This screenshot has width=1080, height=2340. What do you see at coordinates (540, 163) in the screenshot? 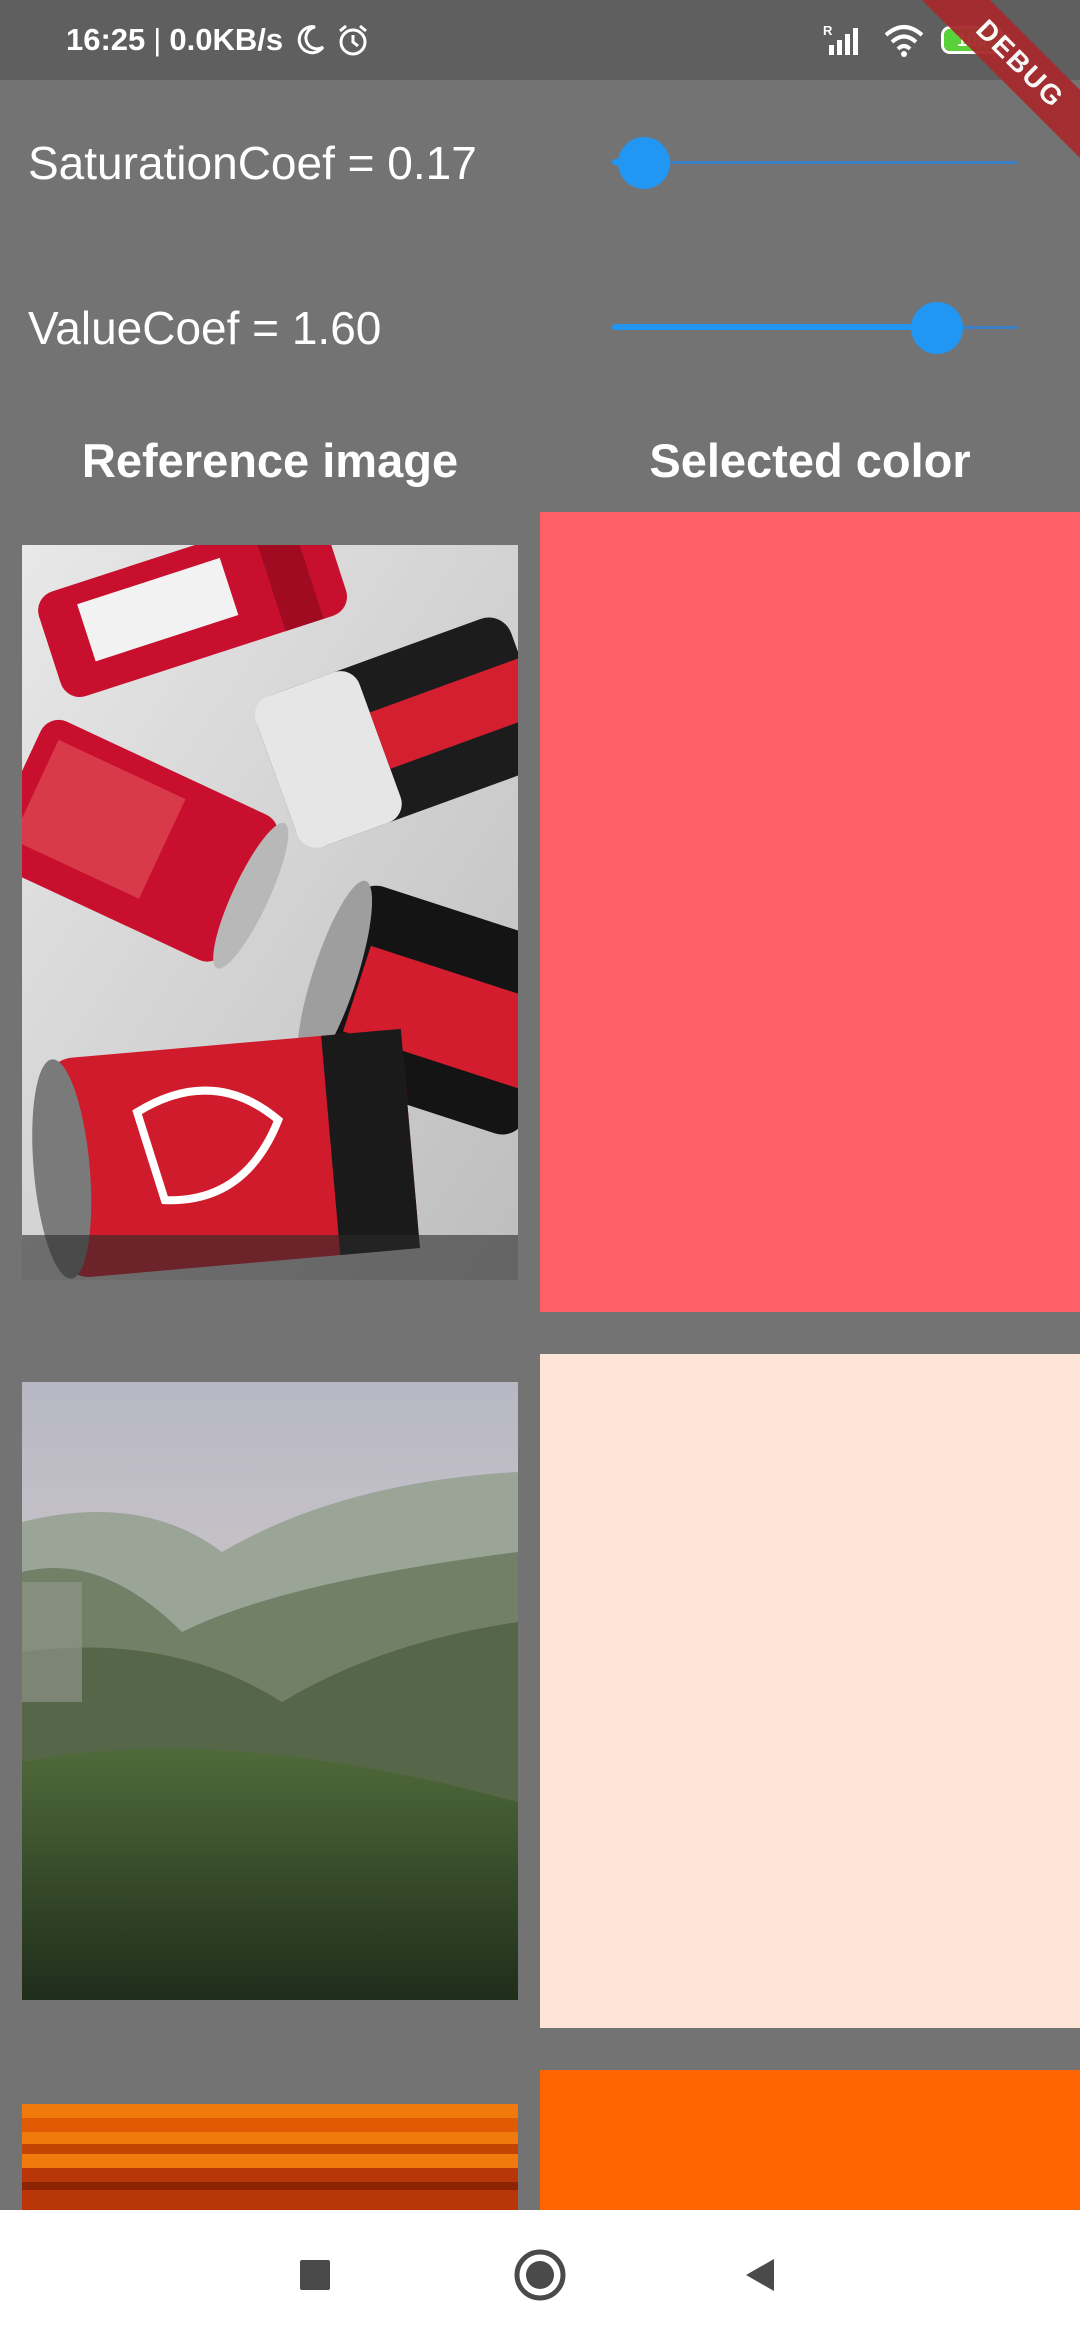
I see `saturation-slider-row: SaturationCoef = 0.17` at bounding box center [540, 163].